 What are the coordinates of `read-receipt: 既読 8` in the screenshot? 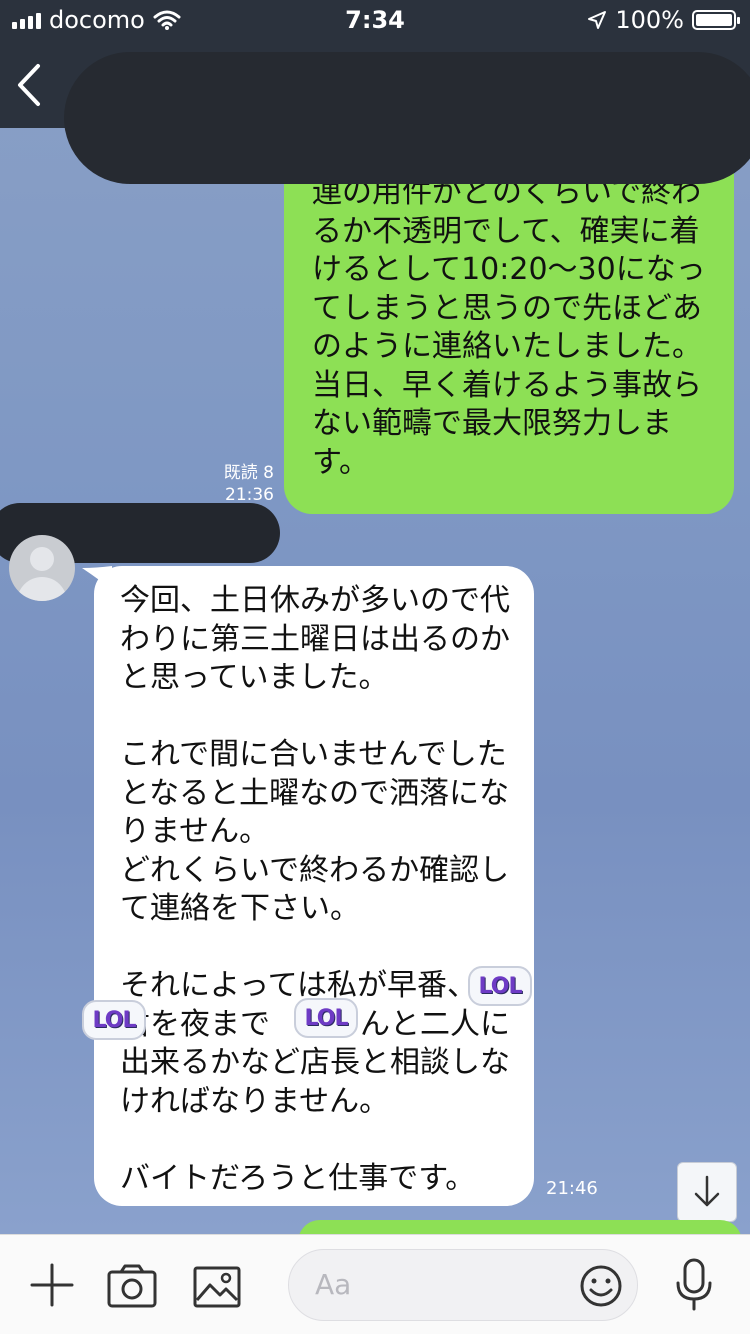 It's located at (248, 473).